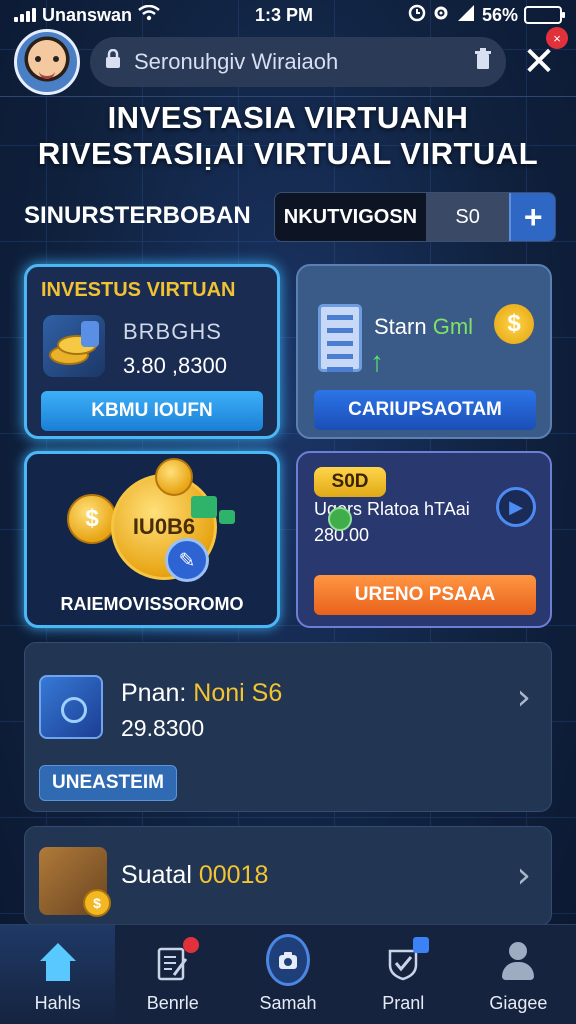 The width and height of the screenshot is (576, 1024). I want to click on nav-item-camera: Samah, so click(287, 974).